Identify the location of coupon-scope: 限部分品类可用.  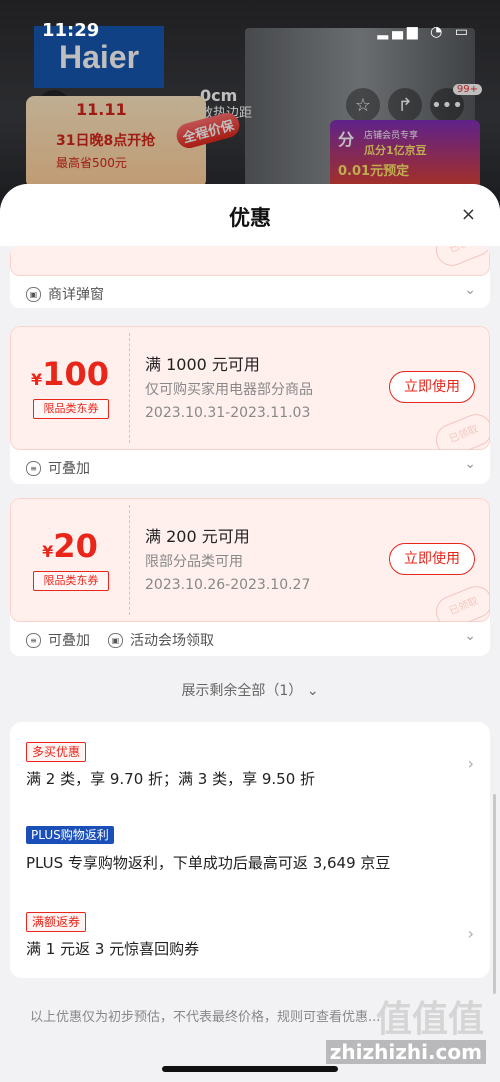
(194, 562).